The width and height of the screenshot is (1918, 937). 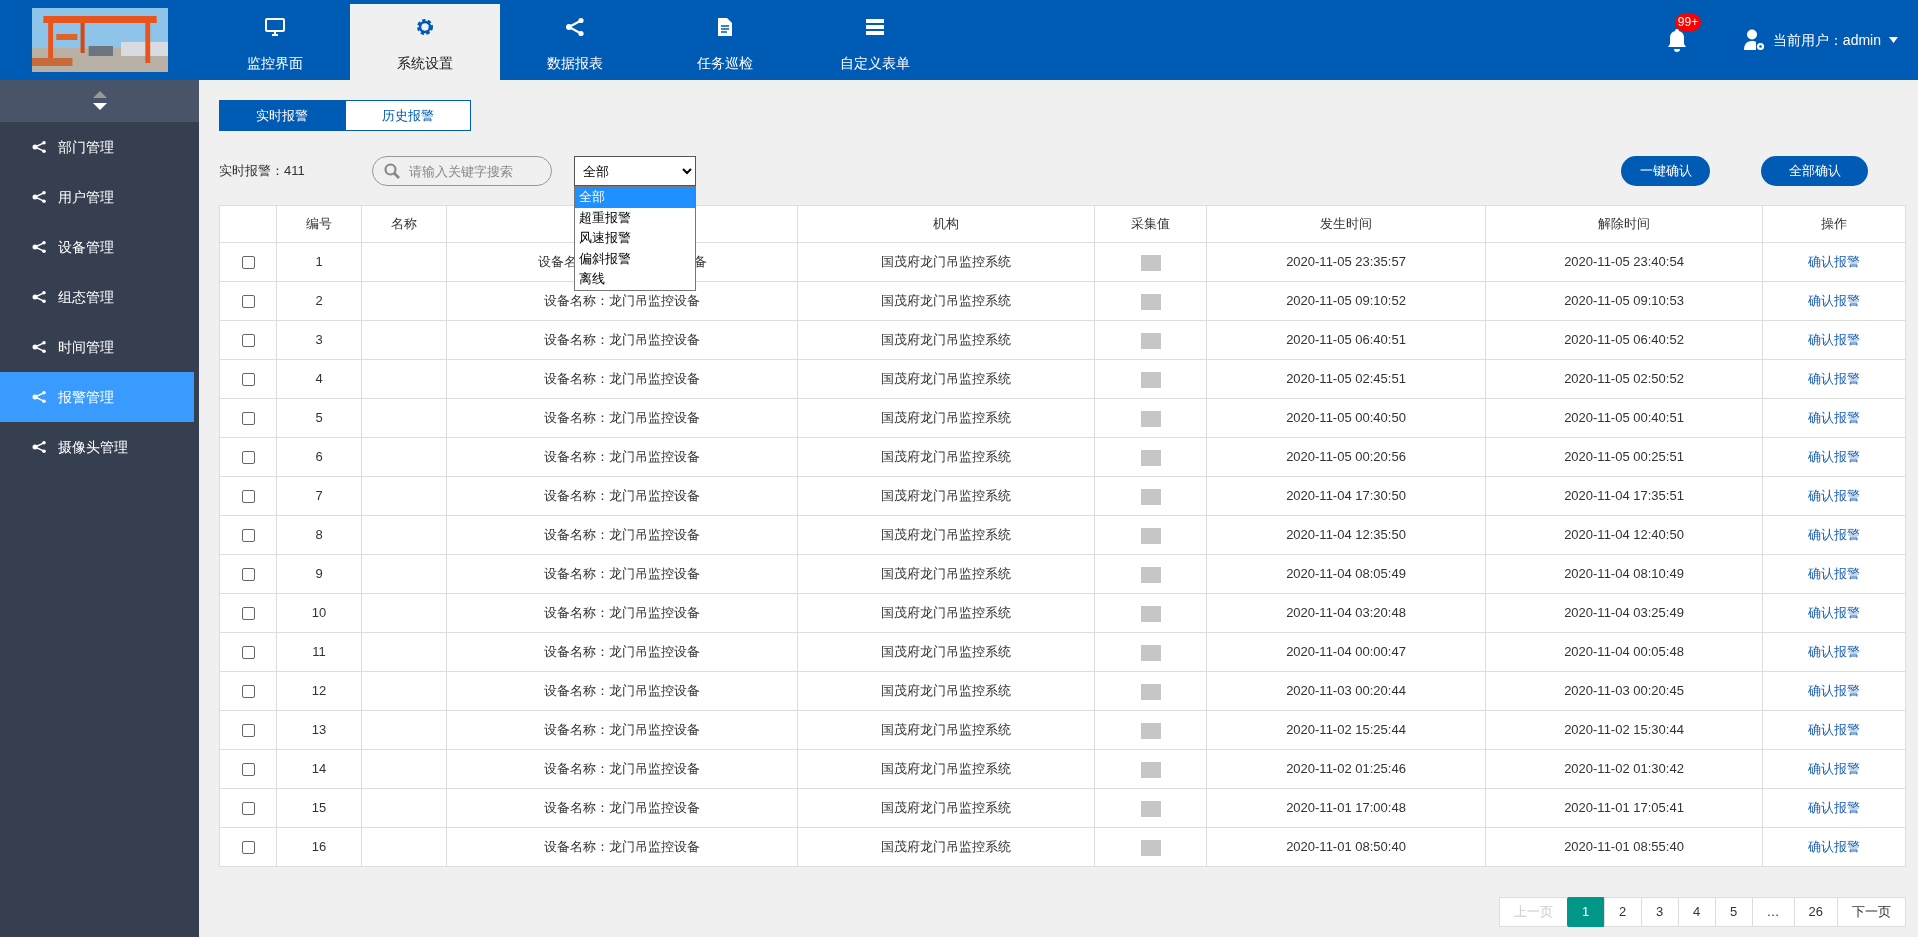 I want to click on column-header: 编号, so click(x=319, y=224).